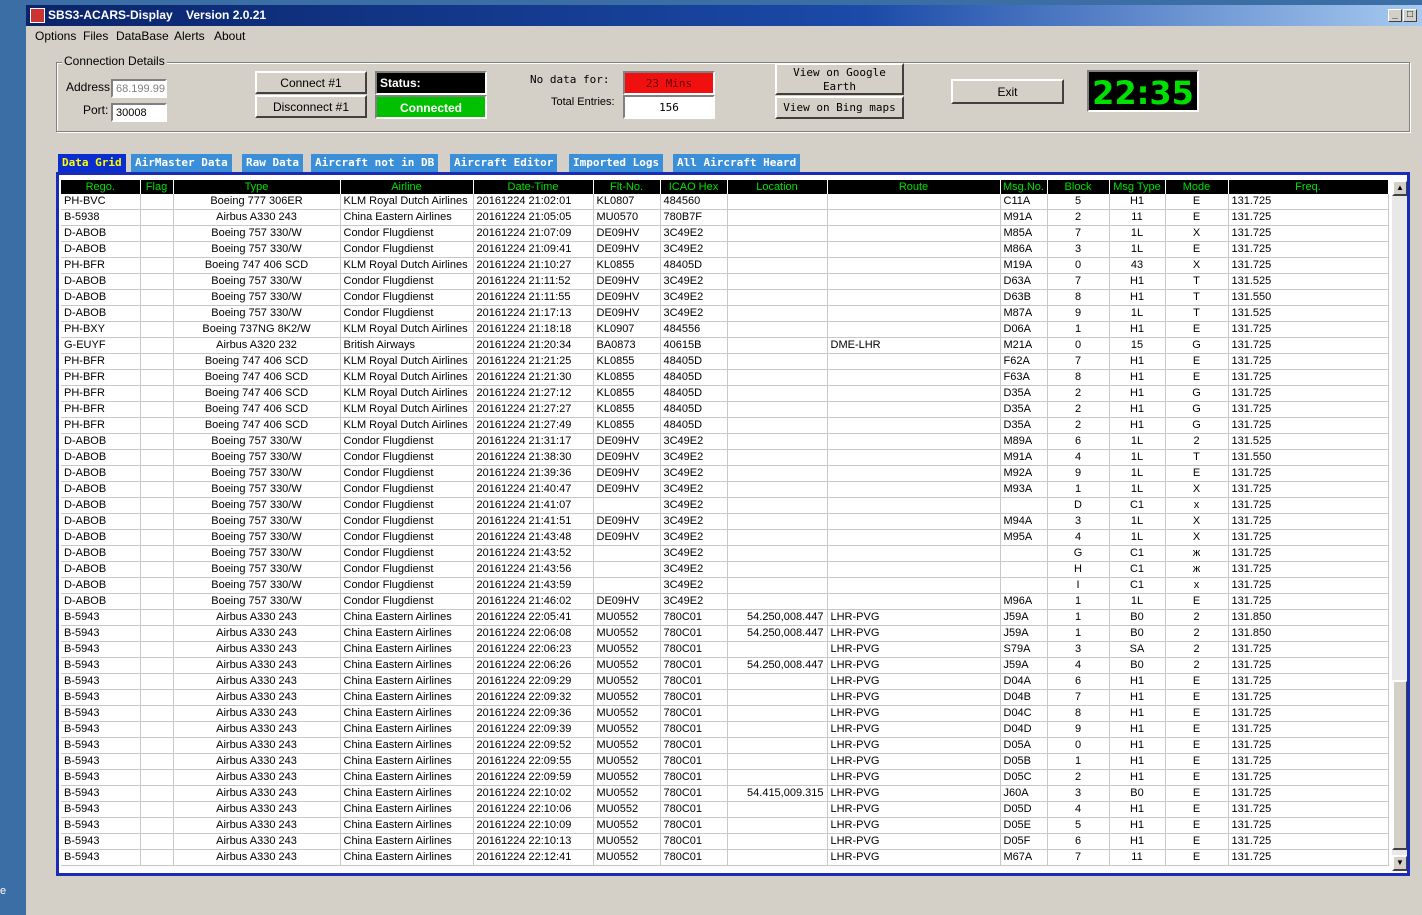 This screenshot has width=1422, height=915. What do you see at coordinates (1395, 15) in the screenshot?
I see `minimize-icon: _` at bounding box center [1395, 15].